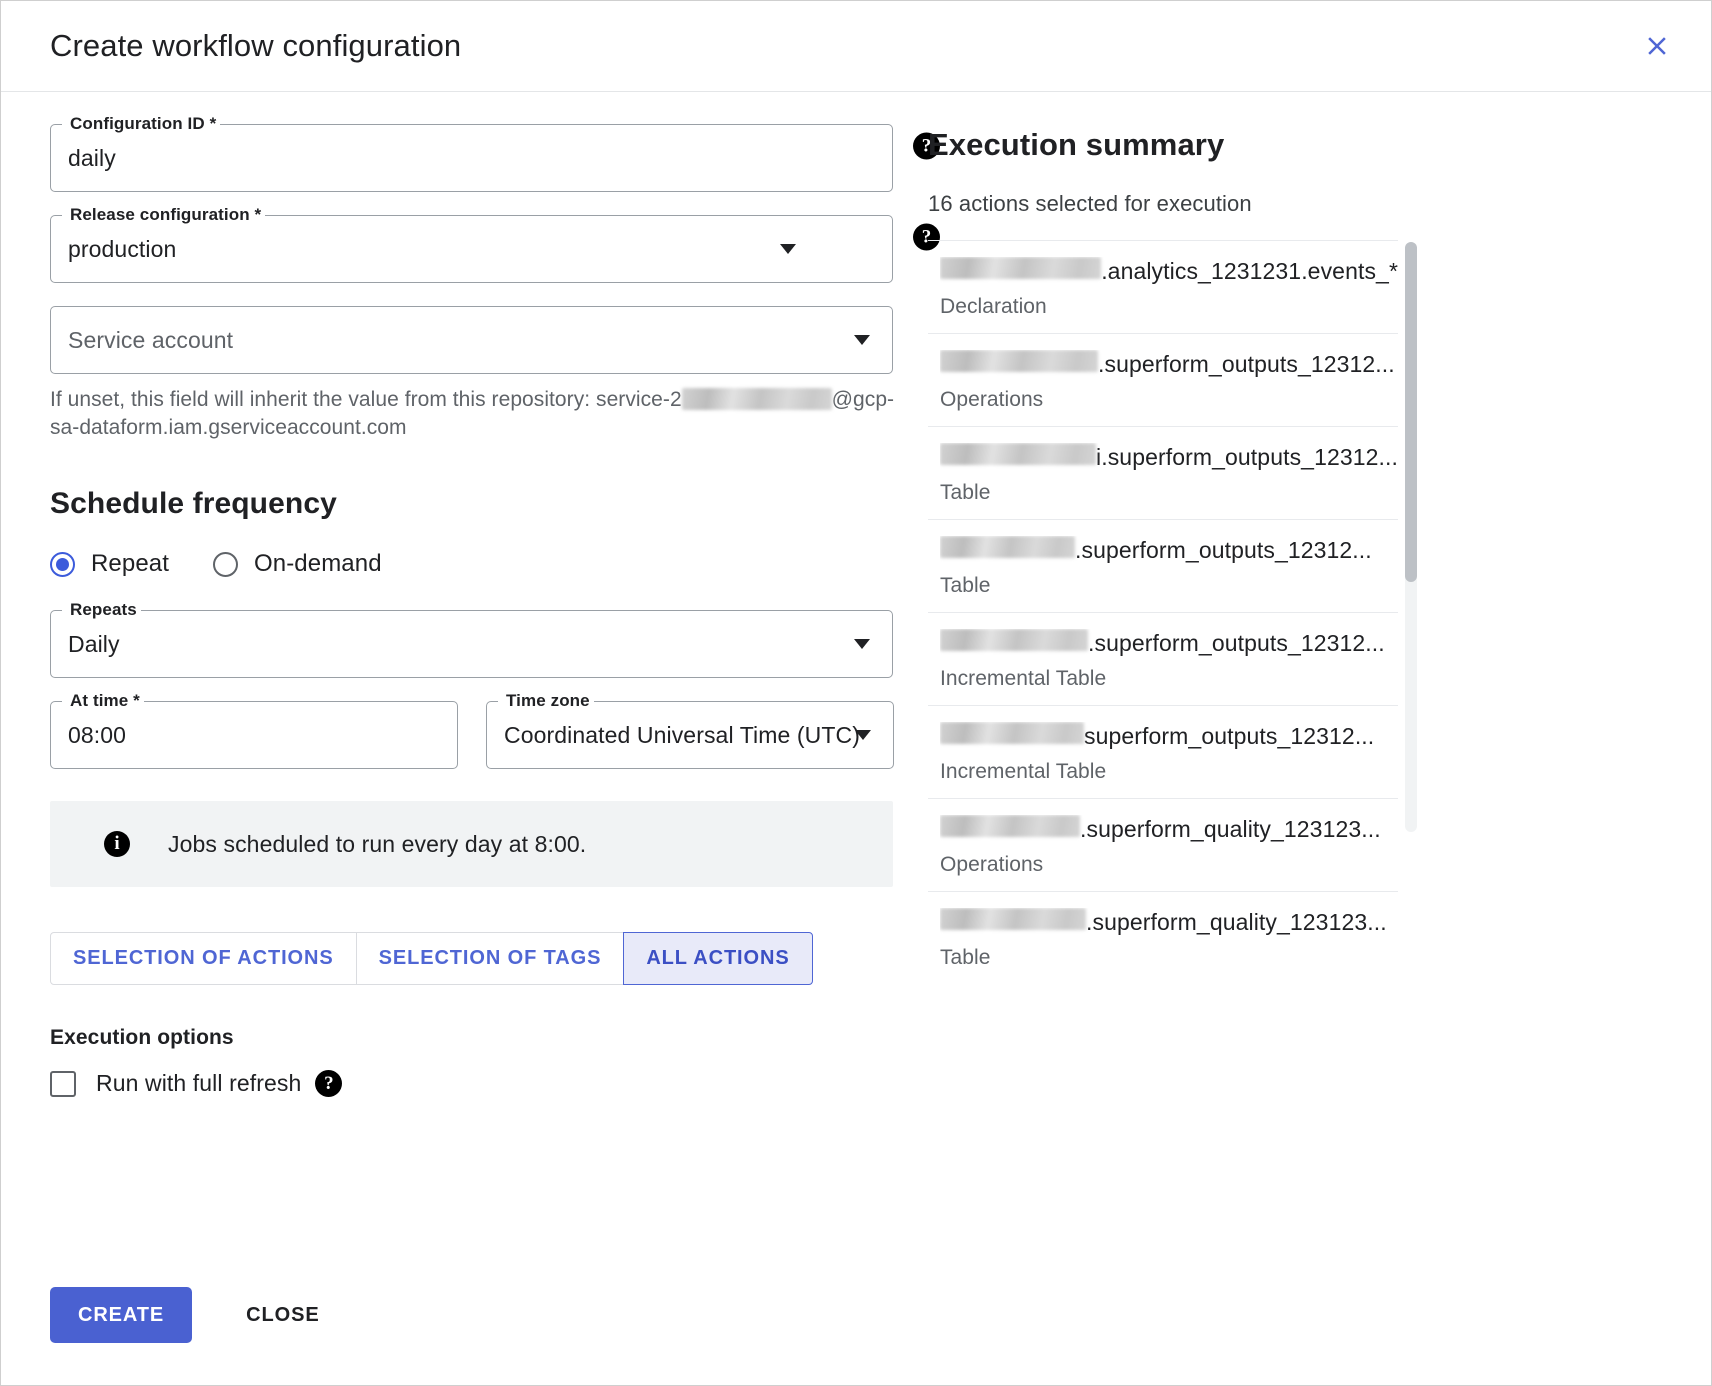 This screenshot has height=1386, width=1712. Describe the element at coordinates (142, 1038) in the screenshot. I see `execution-options-heading: Execution options` at that location.